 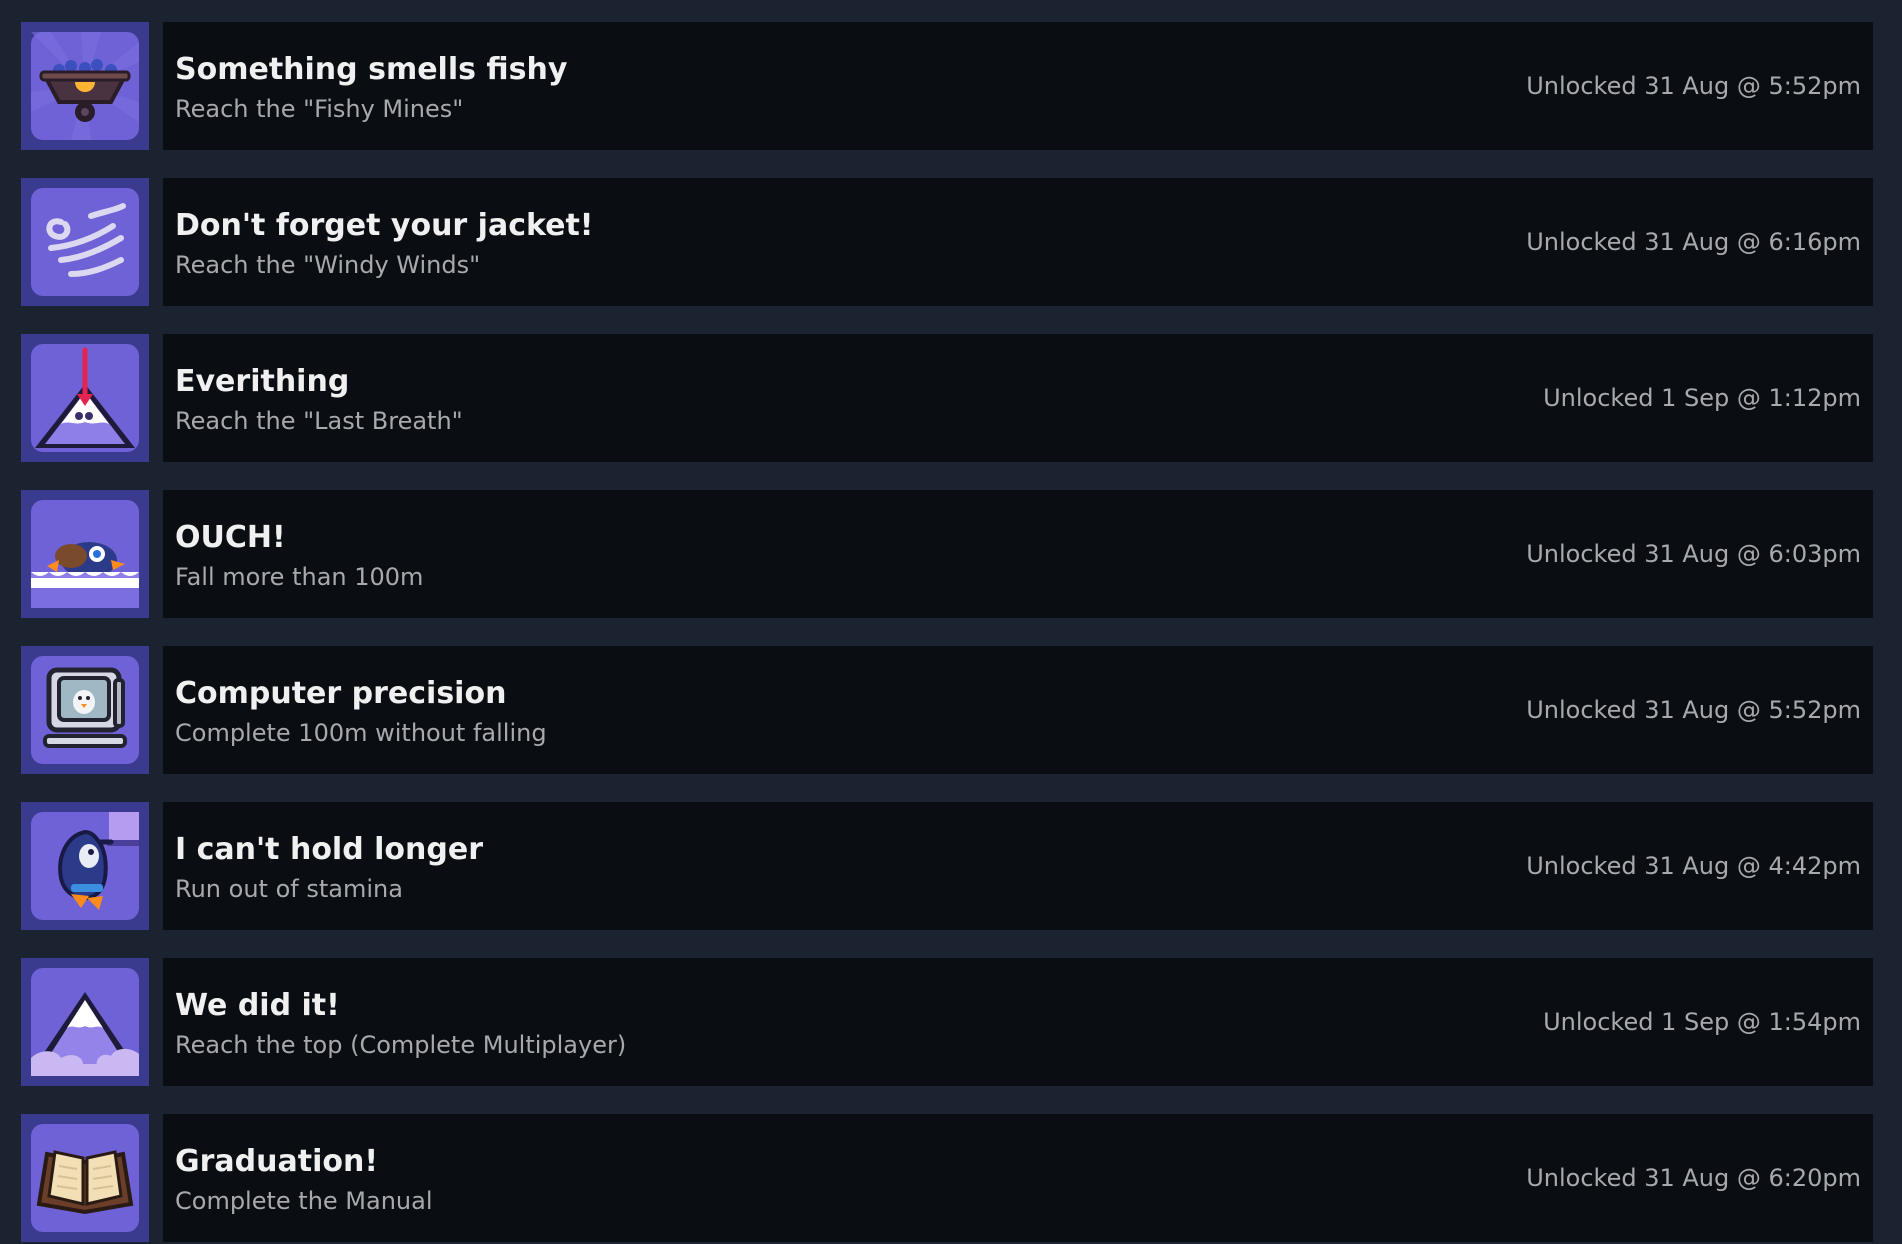 What do you see at coordinates (230, 537) in the screenshot?
I see `achievement-title: OUCH!` at bounding box center [230, 537].